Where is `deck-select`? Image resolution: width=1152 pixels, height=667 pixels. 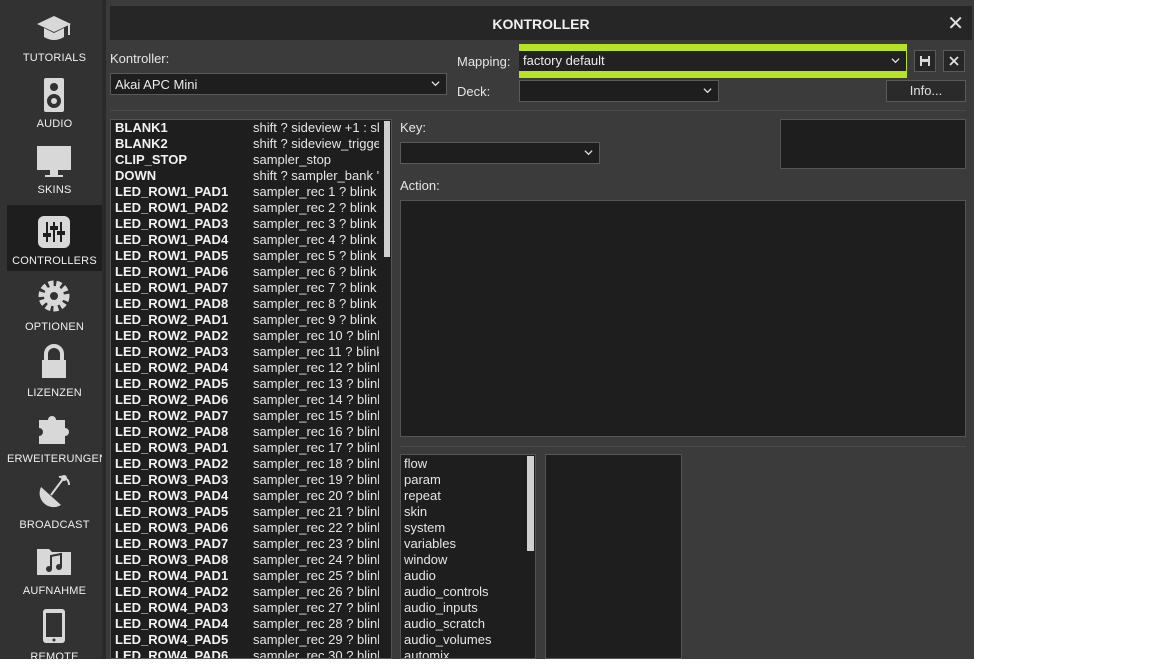 deck-select is located at coordinates (619, 91).